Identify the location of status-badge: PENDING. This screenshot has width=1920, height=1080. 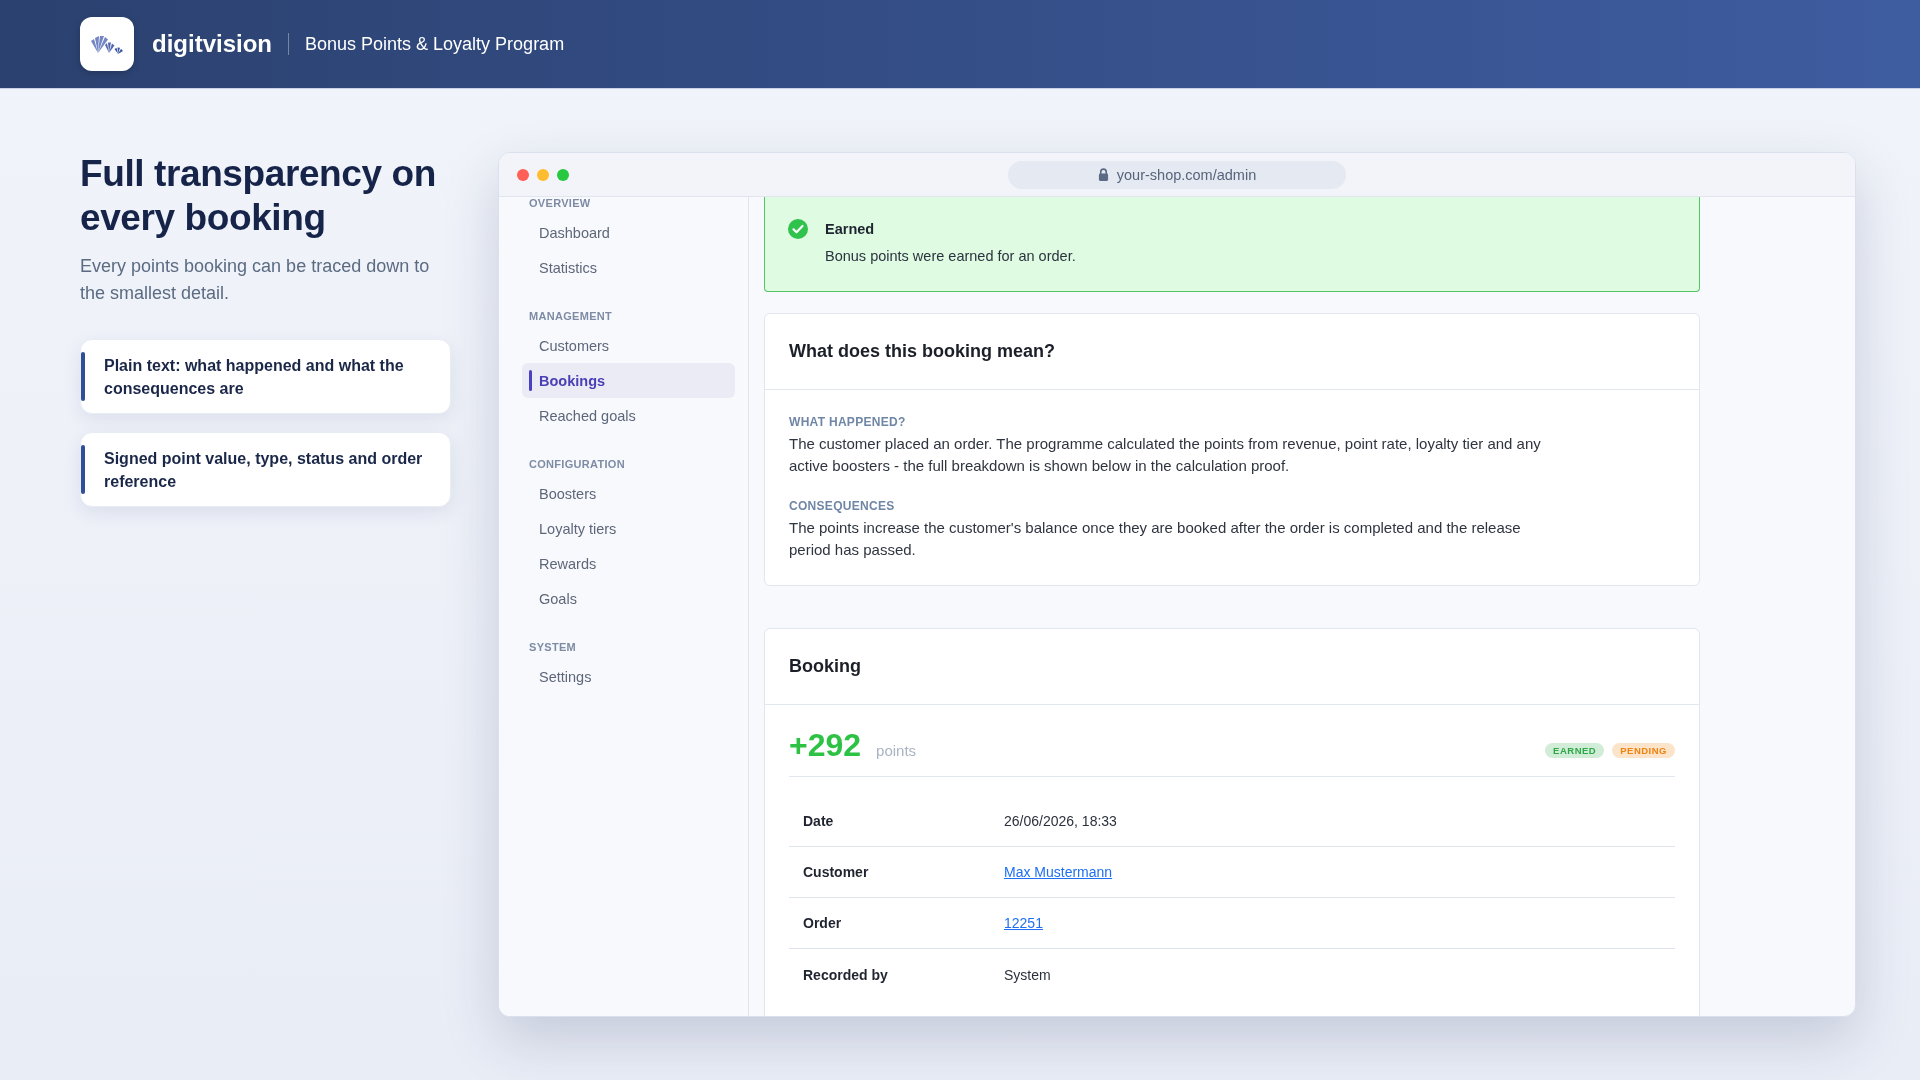
(1643, 750).